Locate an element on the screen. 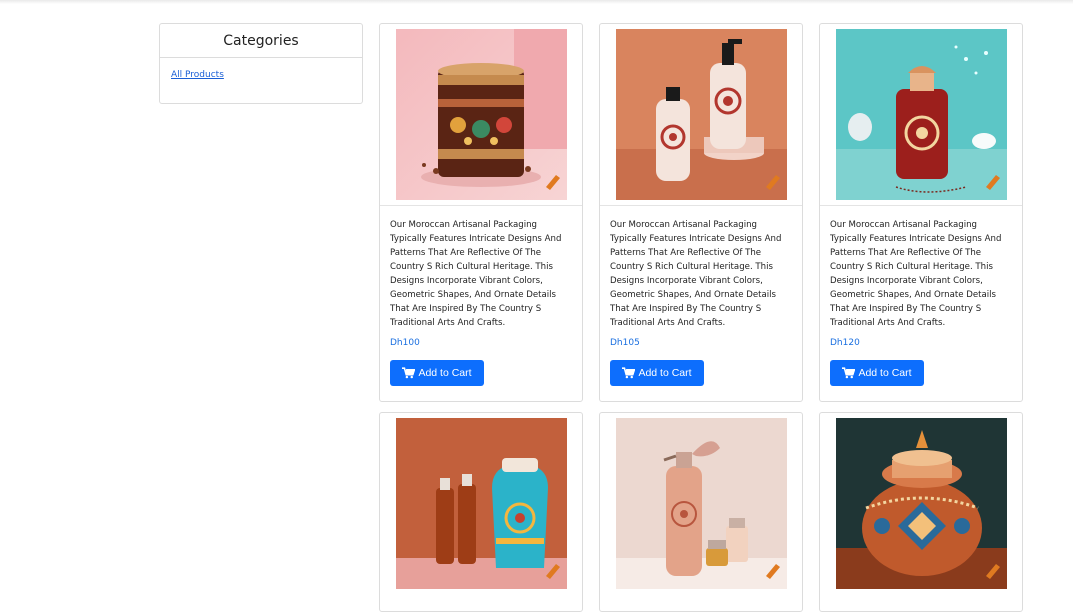 This screenshot has width=1073, height=612. categories-title: Categories is located at coordinates (261, 41).